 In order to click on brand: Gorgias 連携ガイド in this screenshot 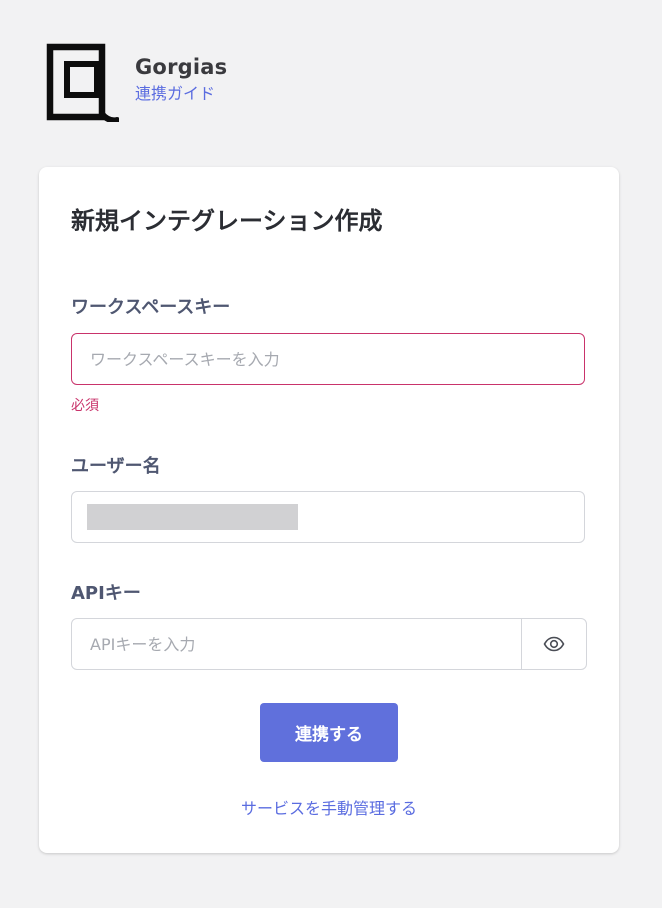, I will do `click(181, 79)`.